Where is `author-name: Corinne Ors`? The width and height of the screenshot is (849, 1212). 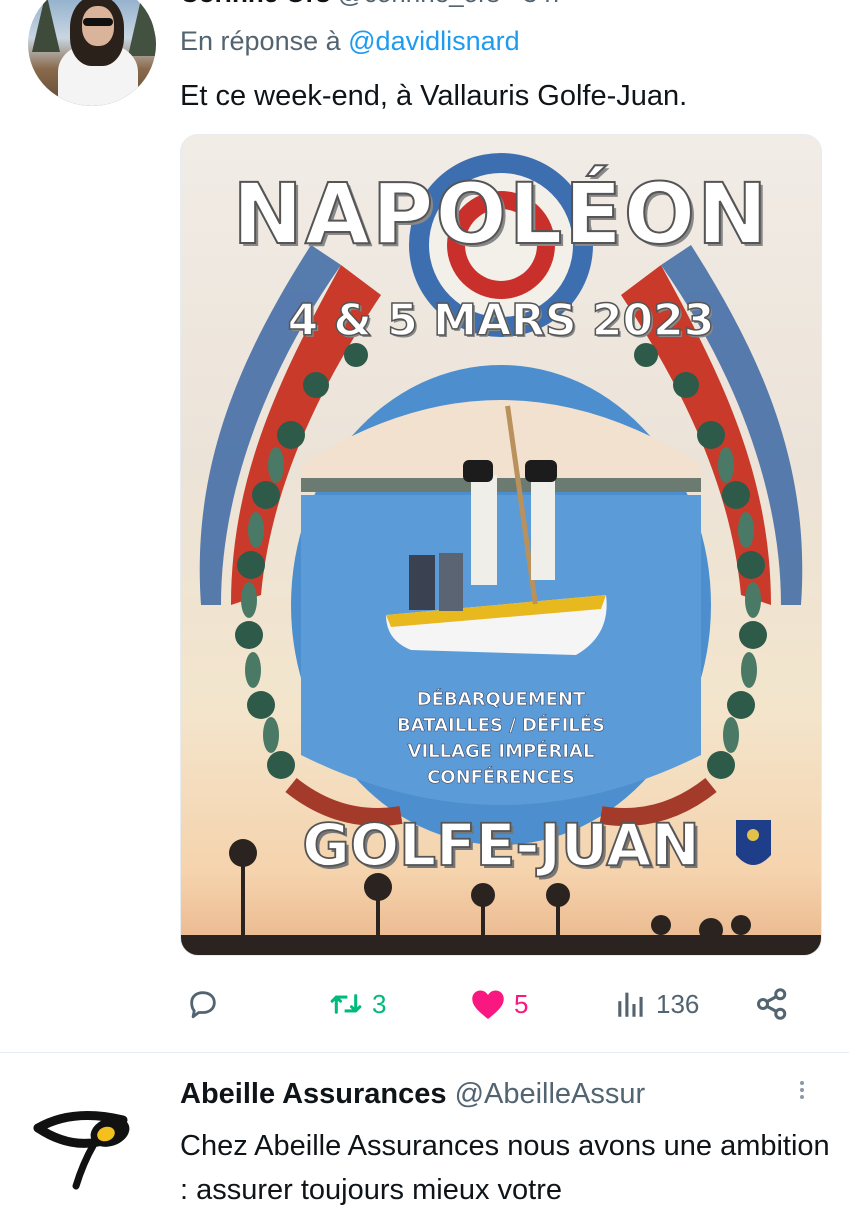 author-name: Corinne Ors is located at coordinates (255, 4).